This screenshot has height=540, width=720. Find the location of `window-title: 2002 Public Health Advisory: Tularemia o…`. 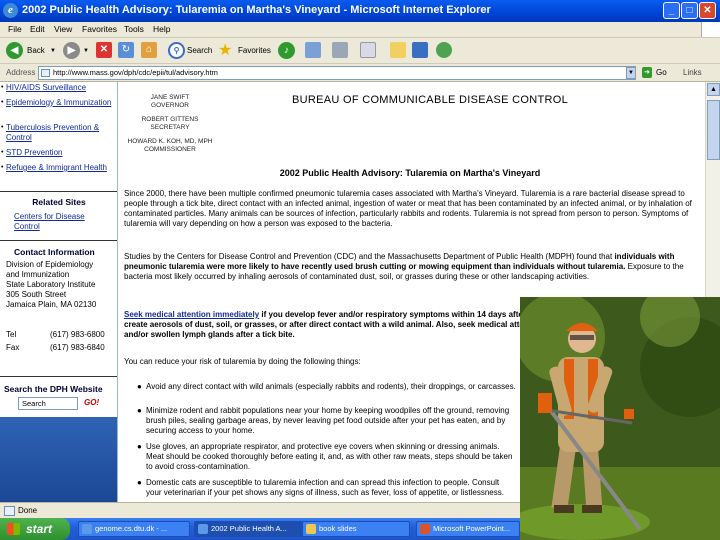

window-title: 2002 Public Health Advisory: Tularemia o… is located at coordinates (256, 10).